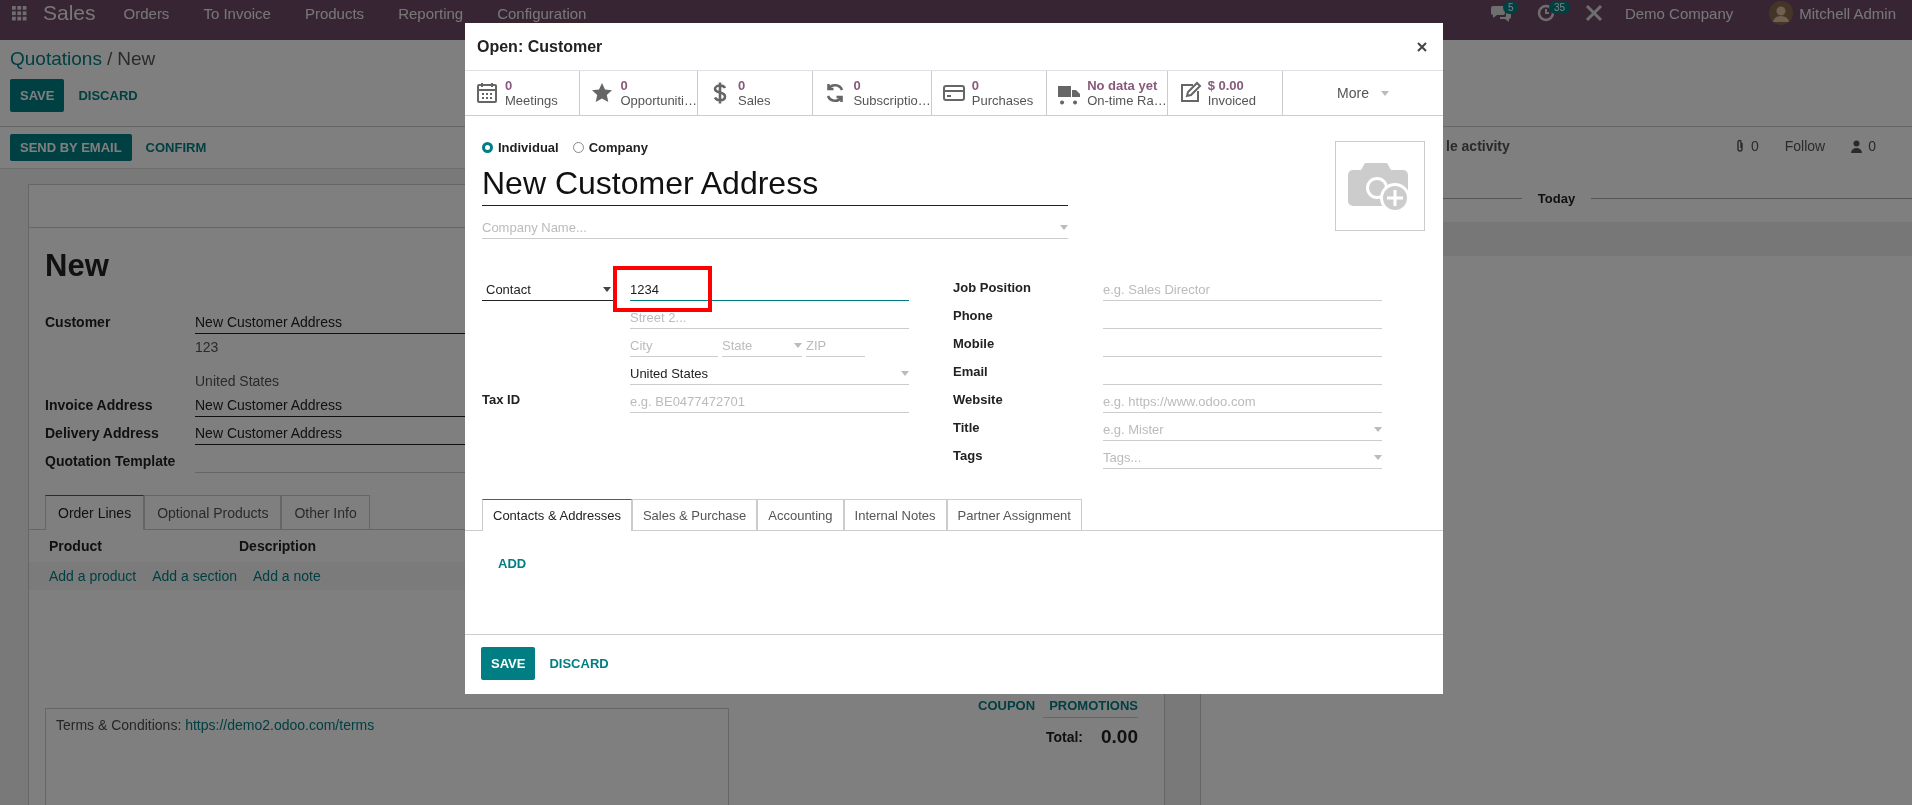  Describe the element at coordinates (1007, 705) in the screenshot. I see `coupon-button: COUPON` at that location.